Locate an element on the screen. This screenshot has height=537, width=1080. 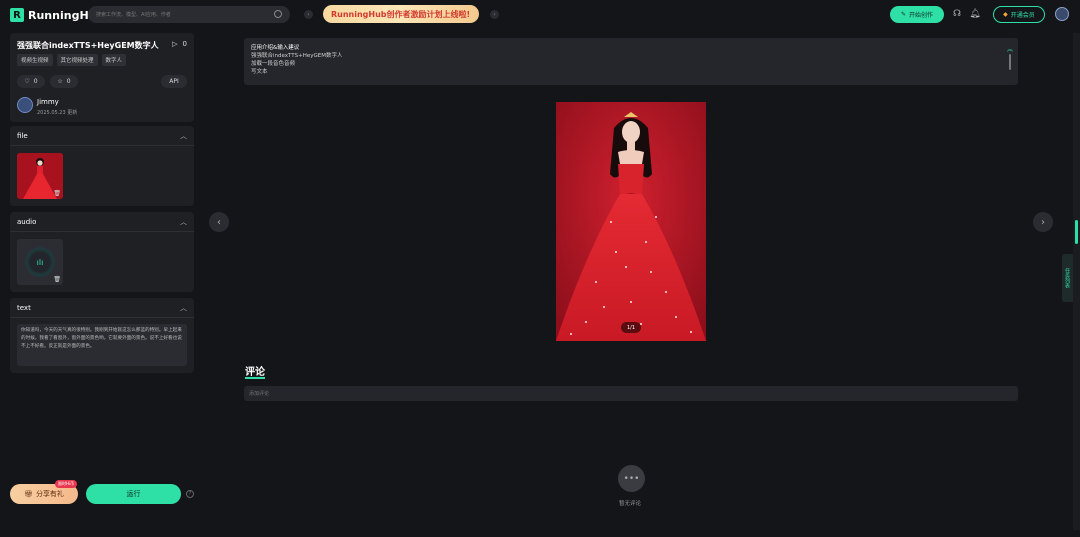
banner-prev-icon: ‹ is located at coordinates (308, 14).